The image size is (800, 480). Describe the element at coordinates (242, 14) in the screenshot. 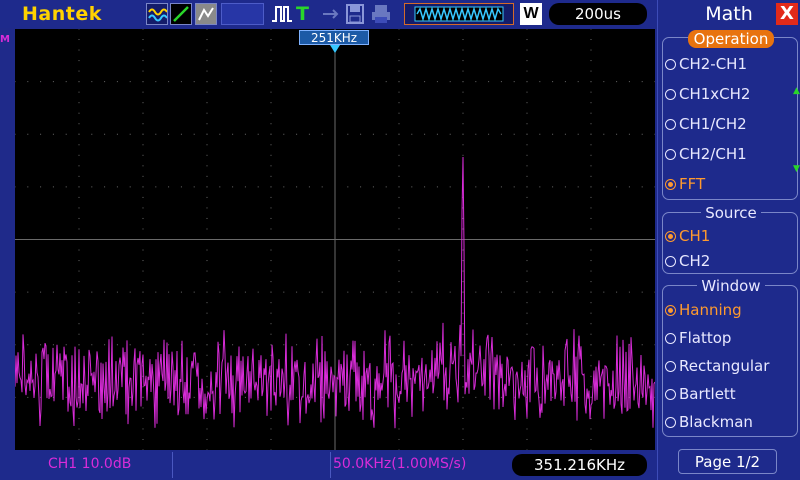

I see `blank-slot-icon` at that location.